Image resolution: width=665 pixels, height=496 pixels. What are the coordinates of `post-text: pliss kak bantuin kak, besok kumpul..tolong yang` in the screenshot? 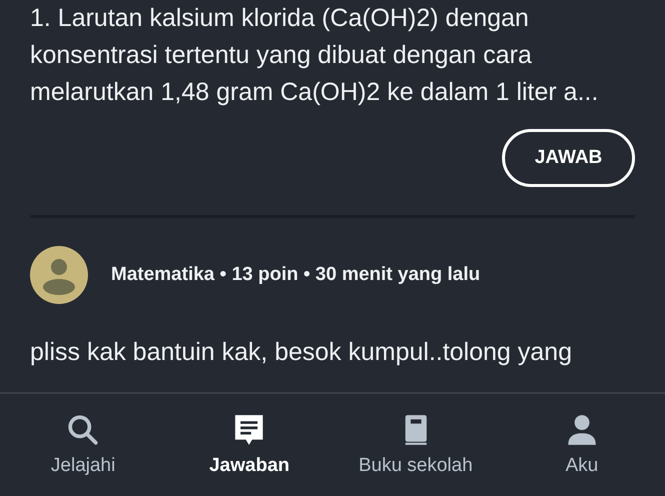 It's located at (301, 352).